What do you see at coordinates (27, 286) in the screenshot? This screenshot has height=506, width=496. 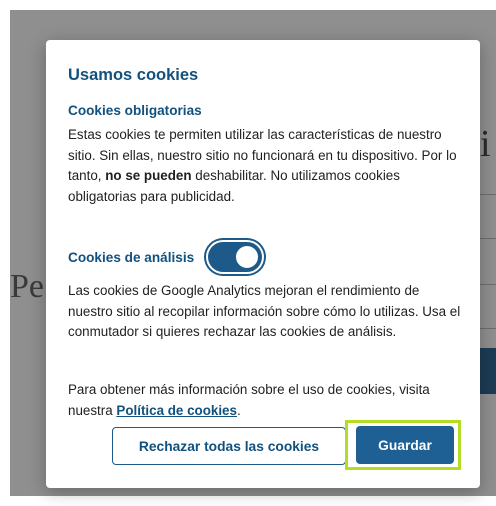 I see `background-heading-fragment: Pe` at bounding box center [27, 286].